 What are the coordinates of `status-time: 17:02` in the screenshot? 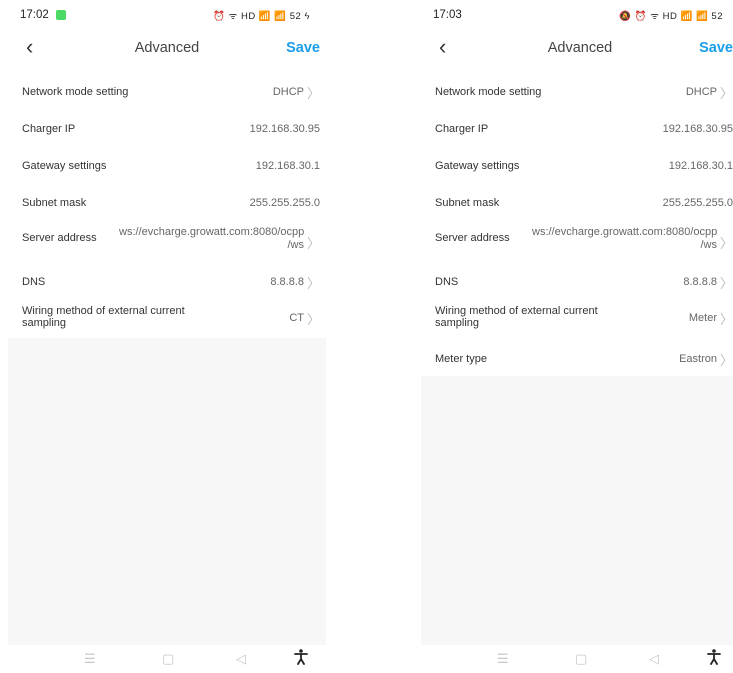 It's located at (34, 15).